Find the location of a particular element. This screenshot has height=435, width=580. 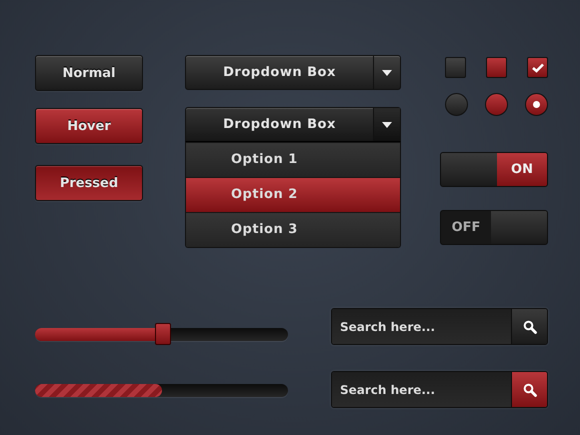

slider is located at coordinates (161, 334).